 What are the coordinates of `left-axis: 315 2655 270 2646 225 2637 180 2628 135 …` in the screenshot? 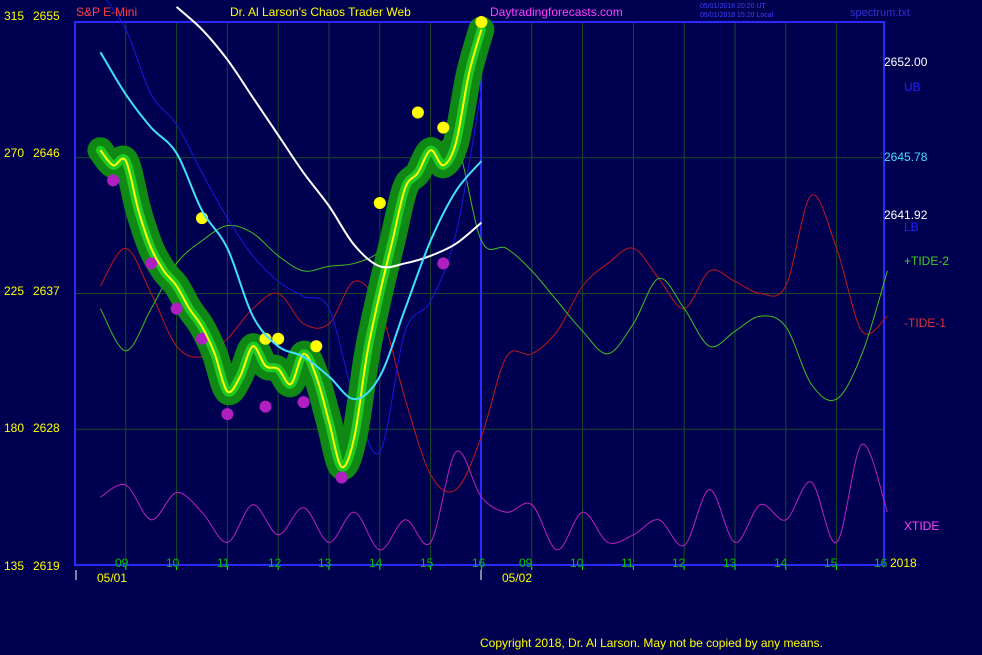 It's located at (32, 291).